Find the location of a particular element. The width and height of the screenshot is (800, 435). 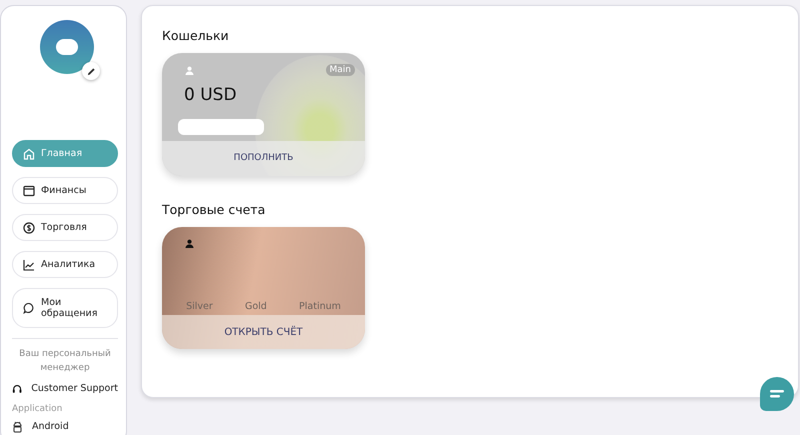

wallet-amount: 0 USD is located at coordinates (211, 95).